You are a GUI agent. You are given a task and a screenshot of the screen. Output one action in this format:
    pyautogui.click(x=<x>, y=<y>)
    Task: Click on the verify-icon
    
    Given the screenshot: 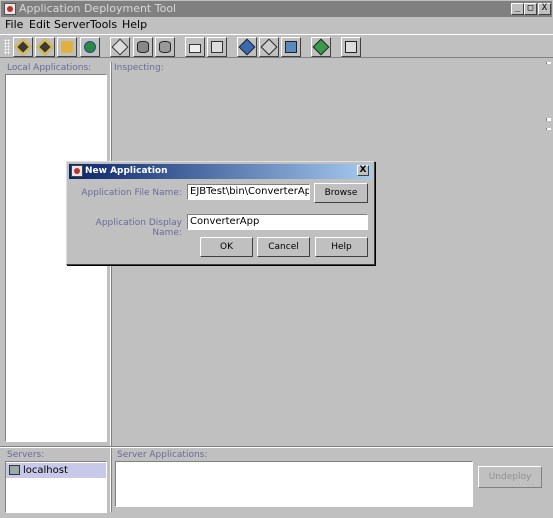 What is the action you would take?
    pyautogui.click(x=321, y=47)
    